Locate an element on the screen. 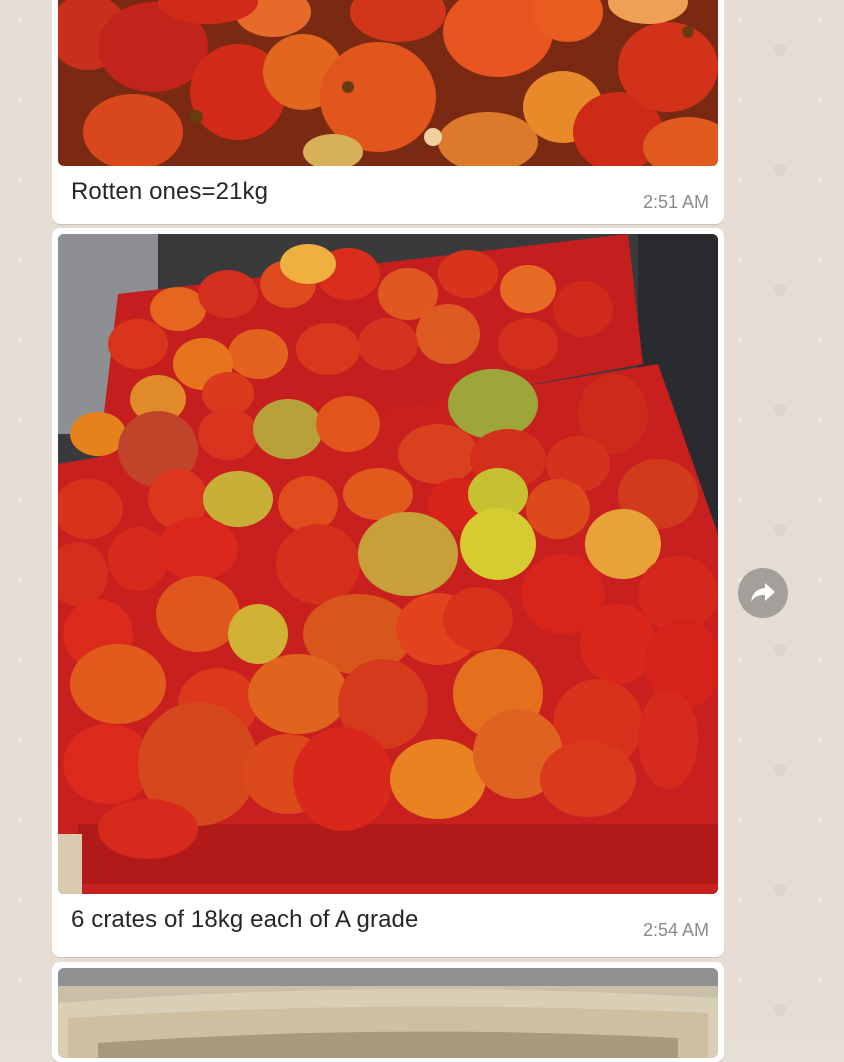  forward-button is located at coordinates (763, 593).